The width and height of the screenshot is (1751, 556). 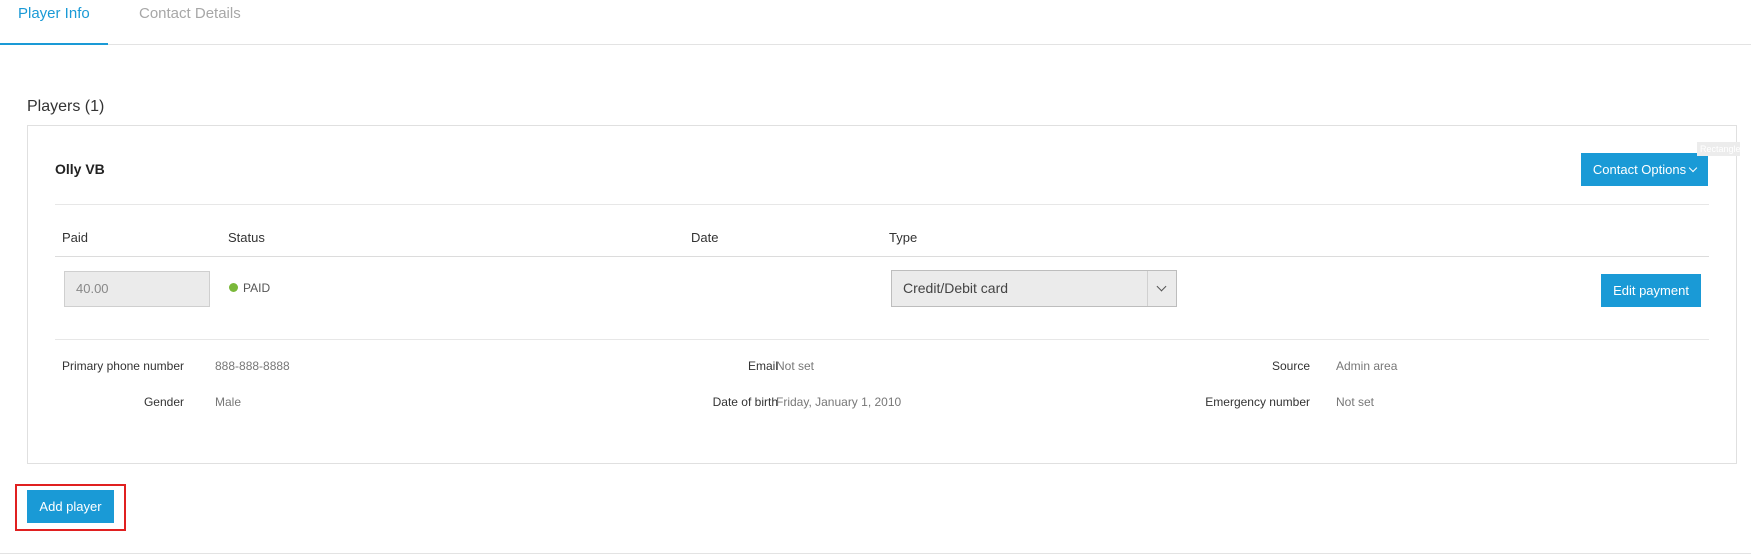 What do you see at coordinates (795, 366) in the screenshot?
I see `email-value: Not set` at bounding box center [795, 366].